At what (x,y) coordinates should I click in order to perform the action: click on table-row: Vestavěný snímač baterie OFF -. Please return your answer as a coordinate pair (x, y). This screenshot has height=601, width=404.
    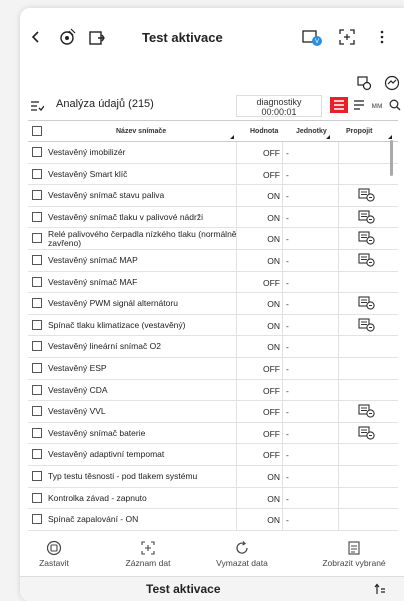
    Looking at the image, I should click on (213, 433).